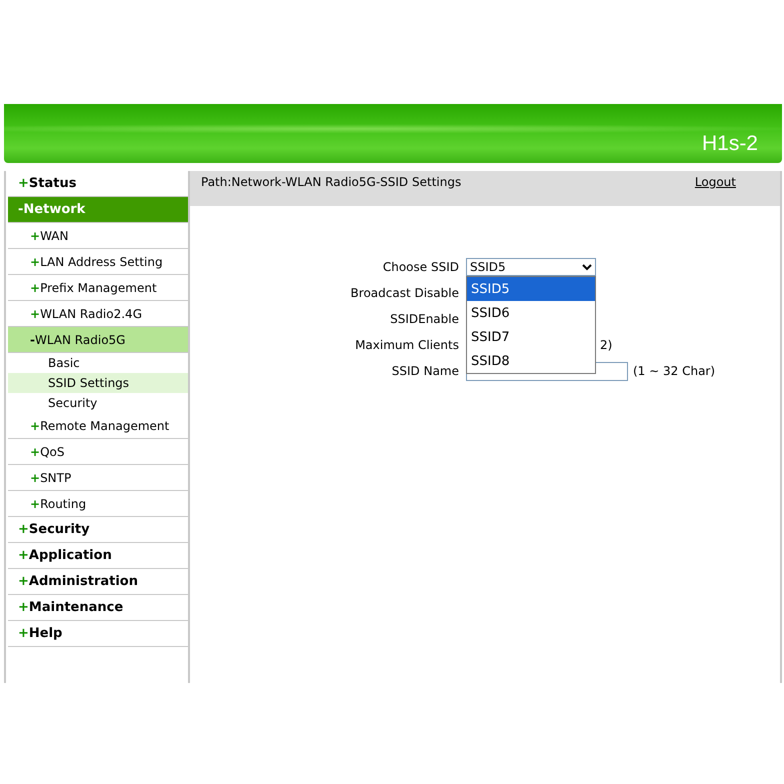 This screenshot has width=784, height=784. What do you see at coordinates (424, 371) in the screenshot?
I see `field-label: SSID Name` at bounding box center [424, 371].